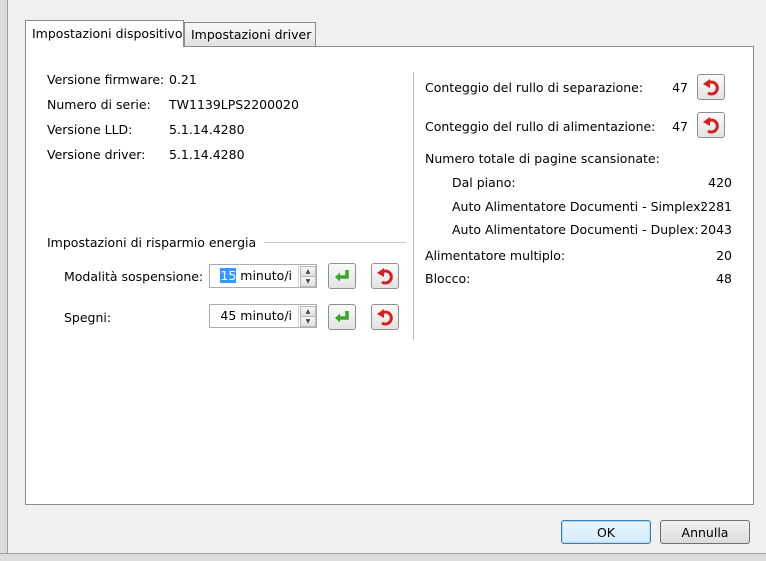 The height and width of the screenshot is (561, 766). Describe the element at coordinates (250, 34) in the screenshot. I see `tab-driver-settings: Impostazioni driver` at that location.